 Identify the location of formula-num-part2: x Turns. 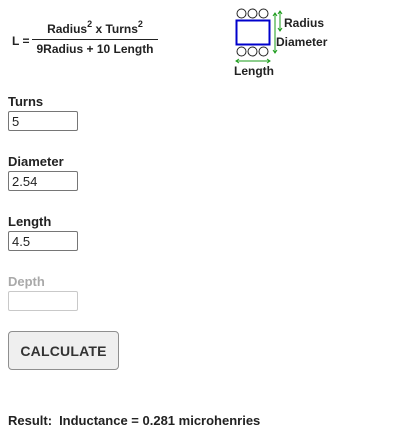
(115, 29).